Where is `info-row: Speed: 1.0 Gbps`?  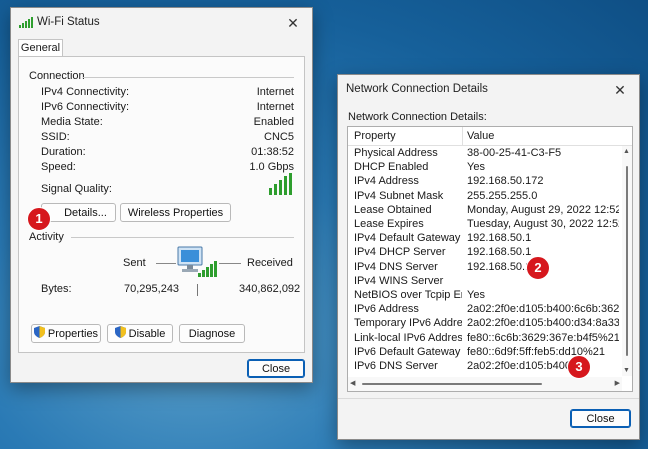 info-row: Speed: 1.0 Gbps is located at coordinates (156, 168).